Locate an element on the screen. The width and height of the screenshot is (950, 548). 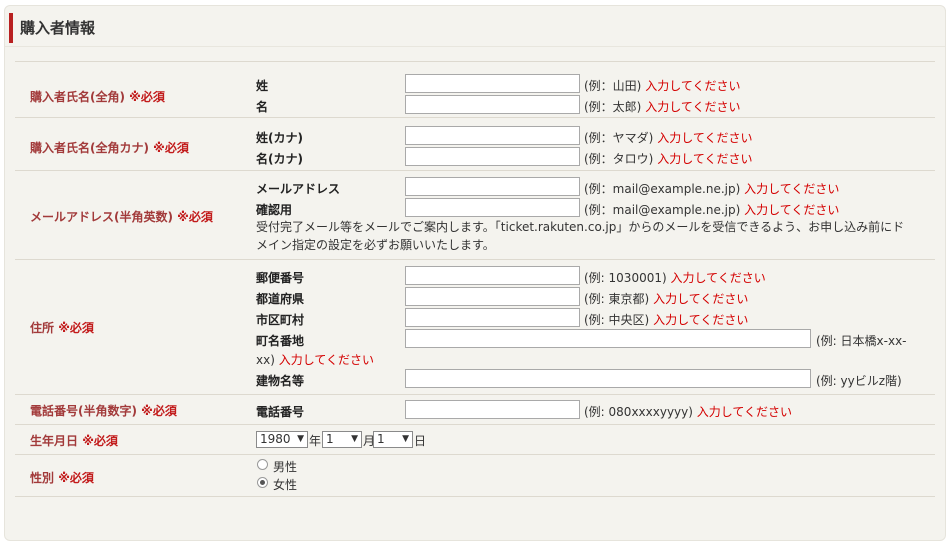
day-unit: 日 is located at coordinates (420, 441).